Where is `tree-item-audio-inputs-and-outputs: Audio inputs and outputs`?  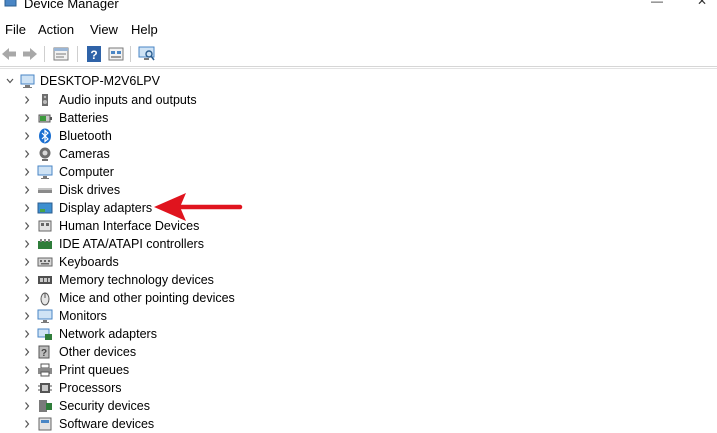
tree-item-audio-inputs-and-outputs: Audio inputs and outputs is located at coordinates (130, 100).